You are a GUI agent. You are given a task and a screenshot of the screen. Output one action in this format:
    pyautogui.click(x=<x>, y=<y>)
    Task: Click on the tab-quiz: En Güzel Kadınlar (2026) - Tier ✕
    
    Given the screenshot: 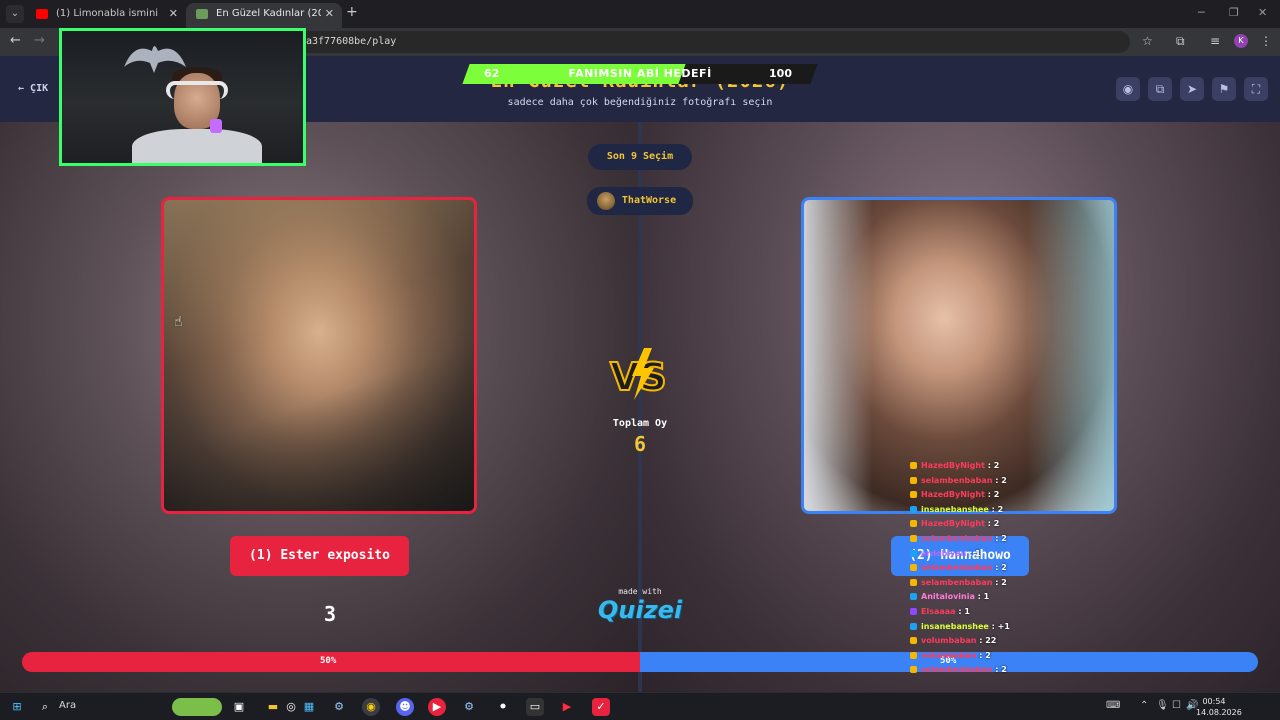 What is the action you would take?
    pyautogui.click(x=264, y=15)
    